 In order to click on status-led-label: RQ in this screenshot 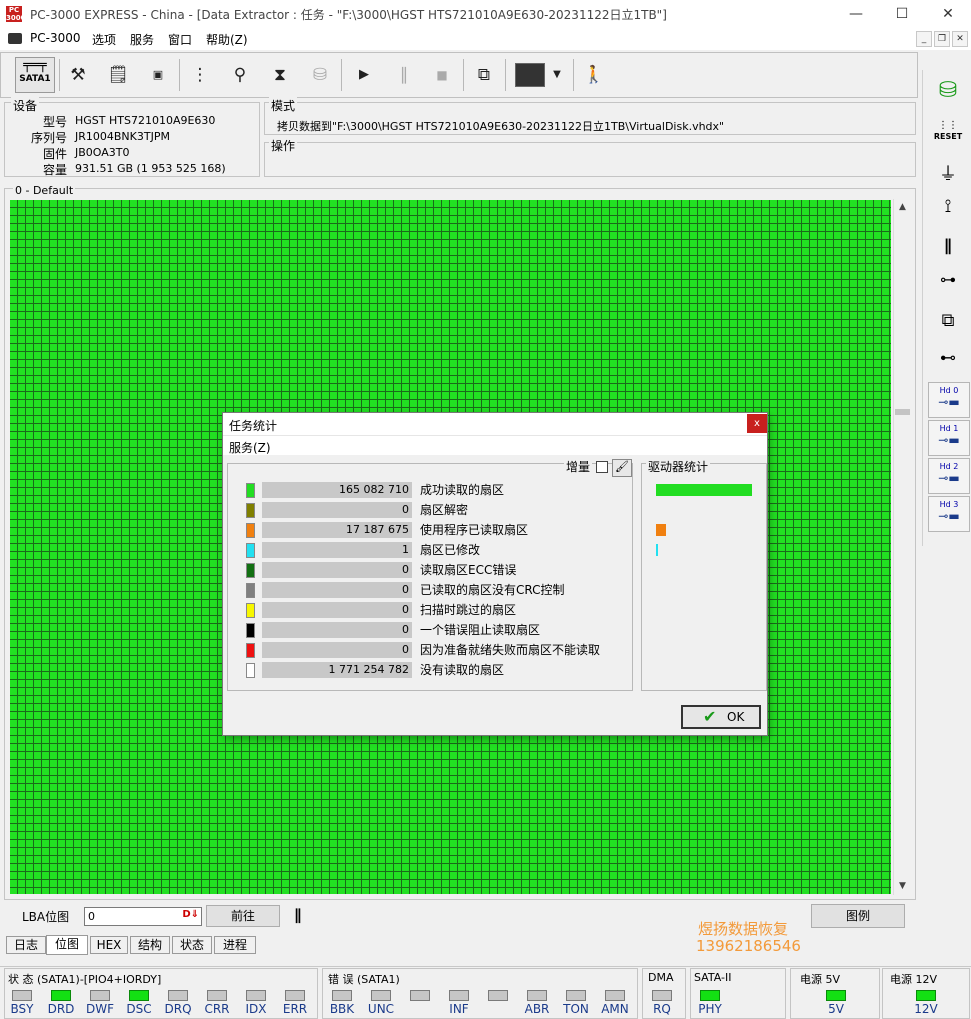, I will do `click(662, 1009)`.